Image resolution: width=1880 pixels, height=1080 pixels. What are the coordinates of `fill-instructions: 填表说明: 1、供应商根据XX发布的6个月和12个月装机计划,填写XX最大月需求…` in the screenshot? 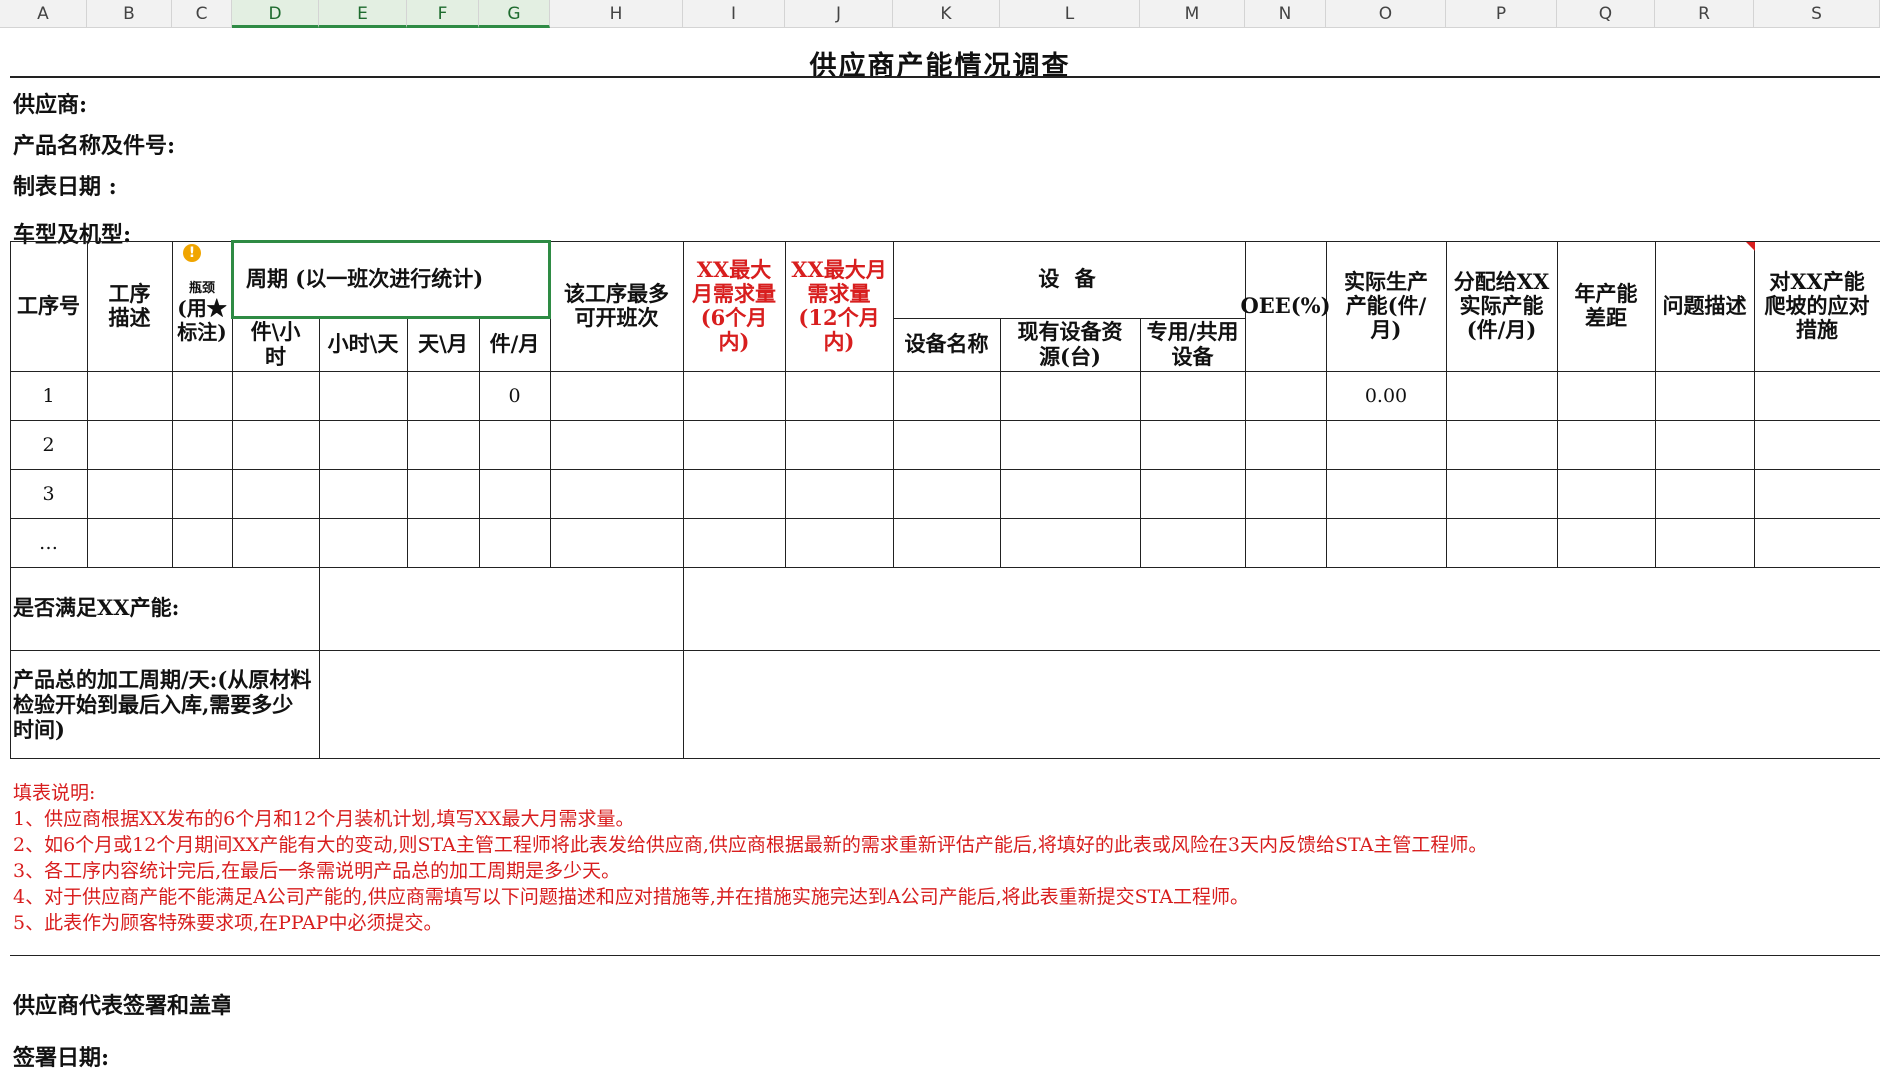 It's located at (750, 858).